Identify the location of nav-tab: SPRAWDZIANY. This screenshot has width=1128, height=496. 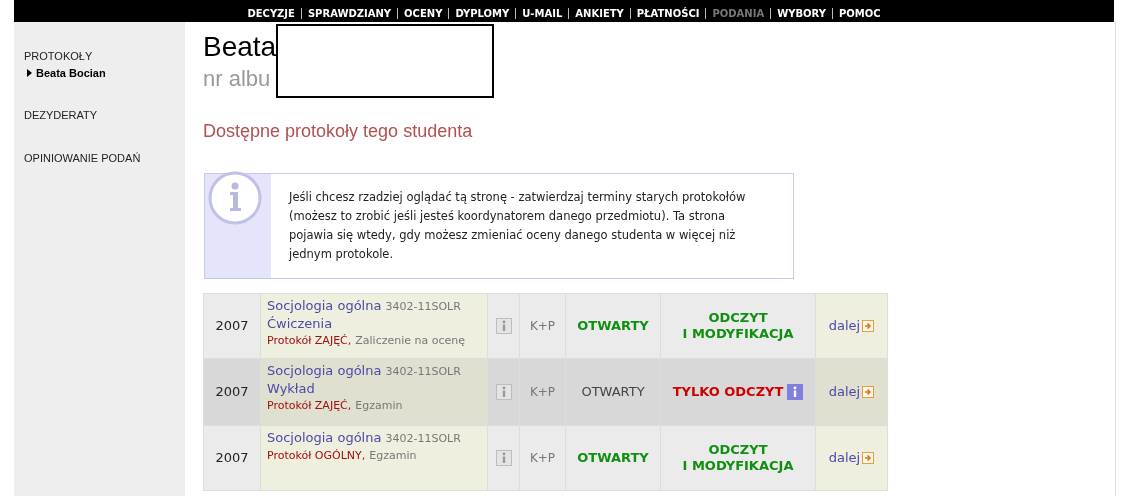
(349, 13).